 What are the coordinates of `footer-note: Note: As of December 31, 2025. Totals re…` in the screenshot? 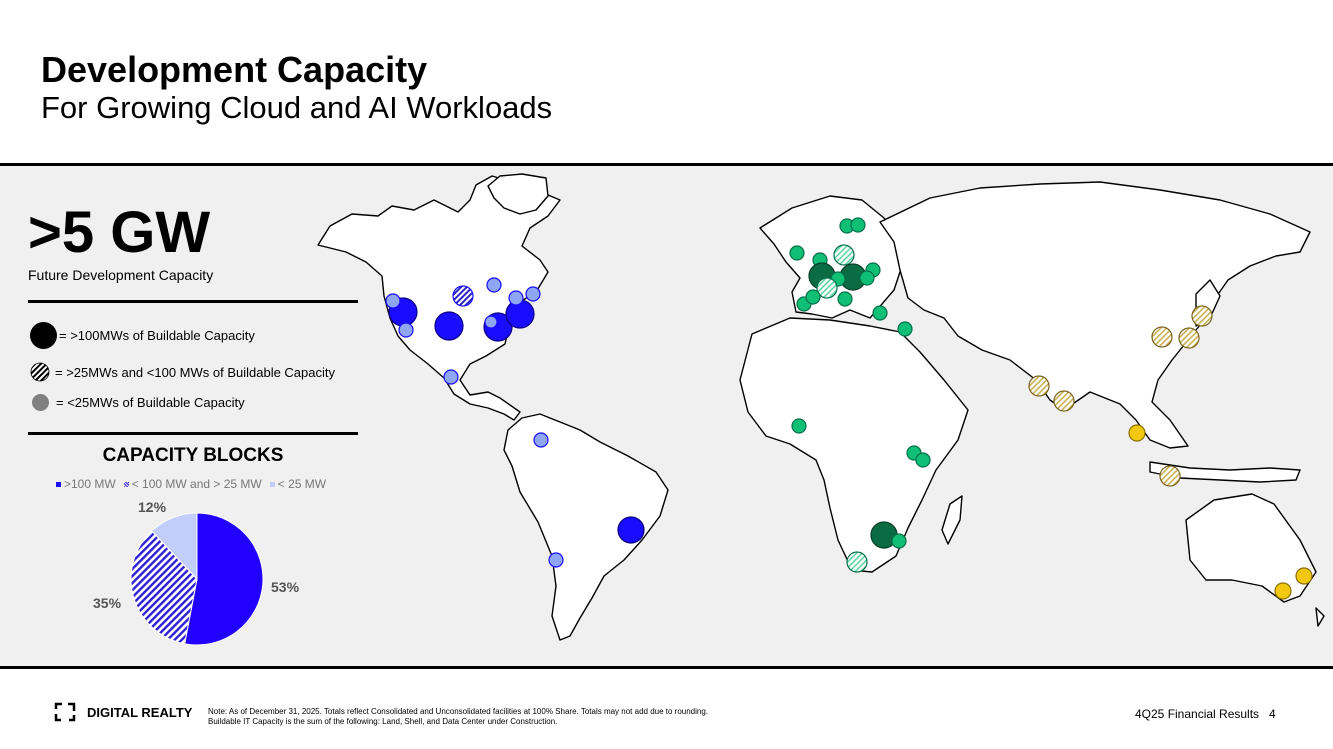 It's located at (458, 717).